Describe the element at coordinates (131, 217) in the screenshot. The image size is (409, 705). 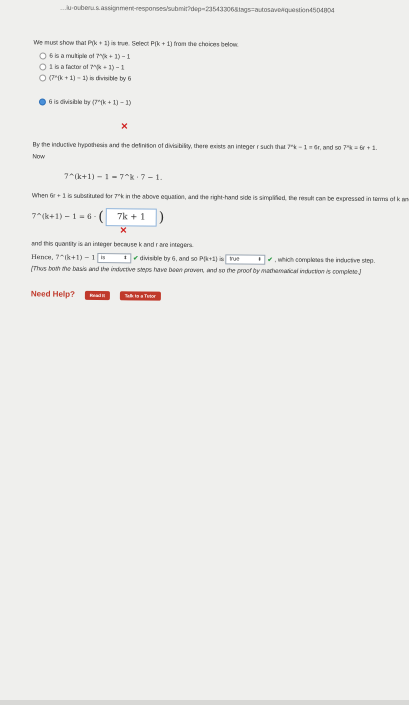
I see `answer-input: 7k + 1` at that location.